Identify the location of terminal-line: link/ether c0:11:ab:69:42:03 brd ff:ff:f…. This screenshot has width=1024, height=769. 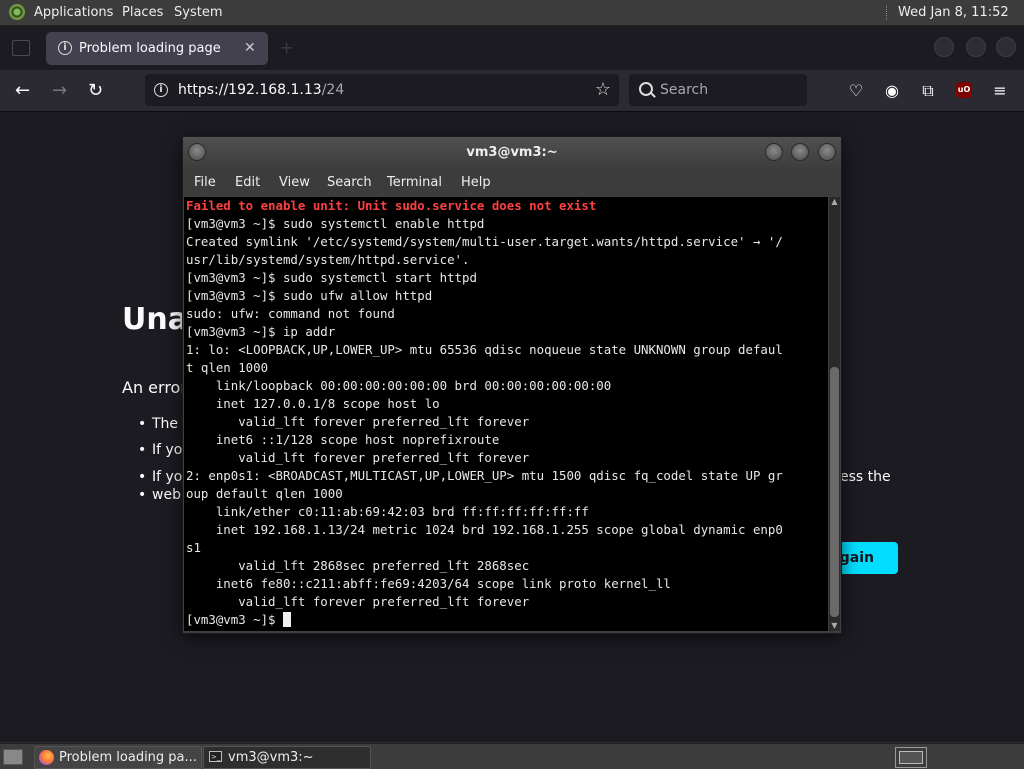
(387, 511).